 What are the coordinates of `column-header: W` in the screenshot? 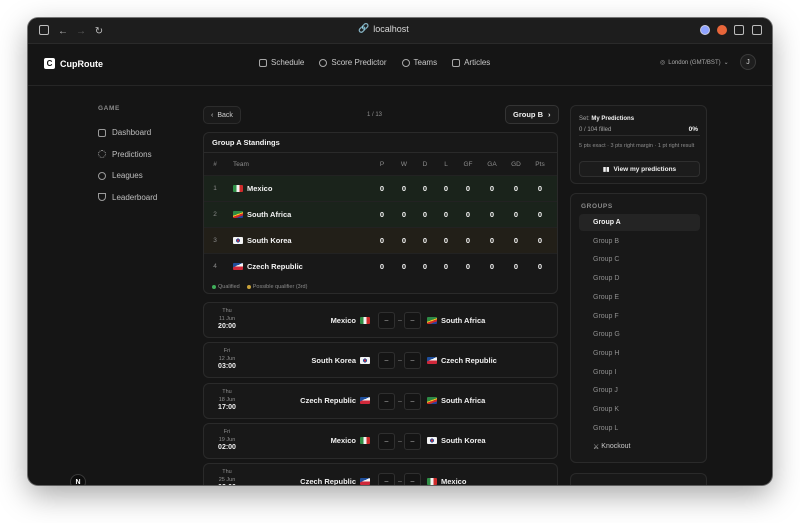 It's located at (404, 164).